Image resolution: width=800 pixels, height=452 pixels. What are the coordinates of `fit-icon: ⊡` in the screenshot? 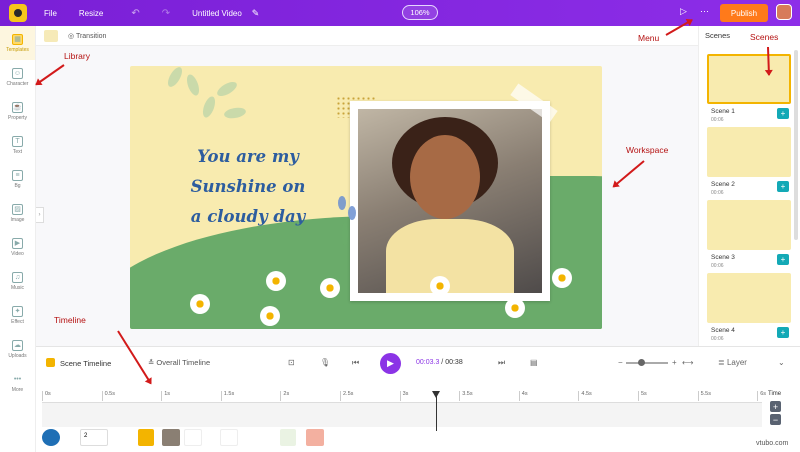 It's located at (291, 362).